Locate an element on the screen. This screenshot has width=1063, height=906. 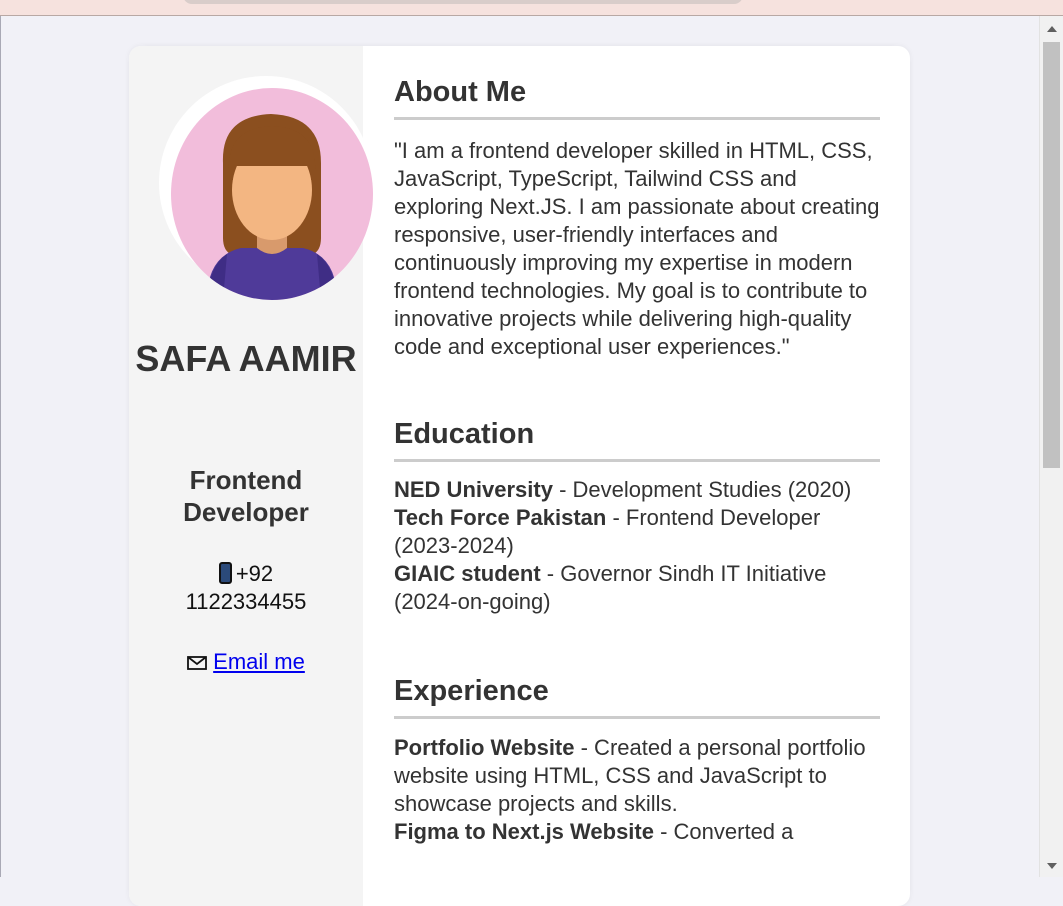
phone-number: +92 1122334455 is located at coordinates (246, 587).